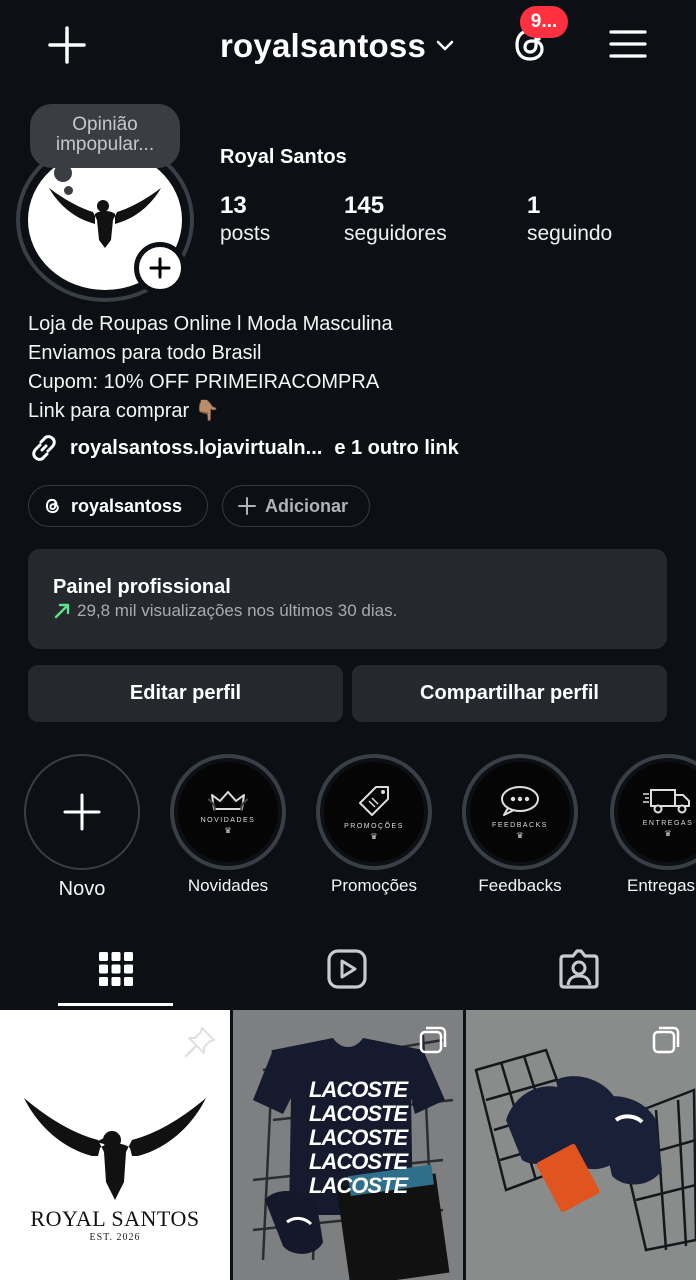 This screenshot has width=696, height=1280. What do you see at coordinates (199, 1042) in the screenshot?
I see `pin-icon` at bounding box center [199, 1042].